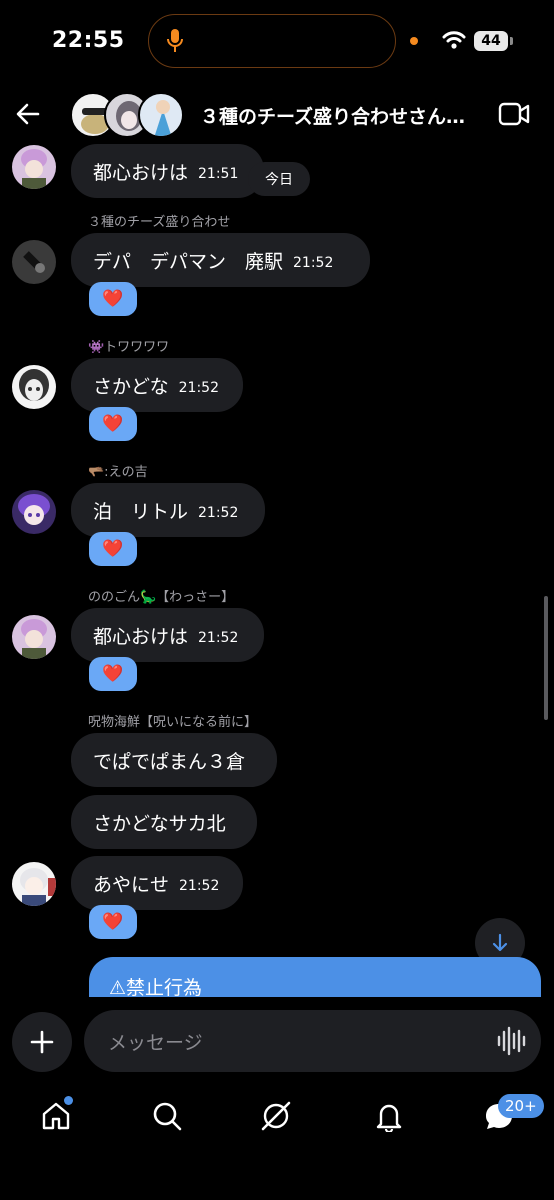 The image size is (554, 1200). What do you see at coordinates (118, 472) in the screenshot?
I see `sender-name: 🫳🏽:えの吉` at bounding box center [118, 472].